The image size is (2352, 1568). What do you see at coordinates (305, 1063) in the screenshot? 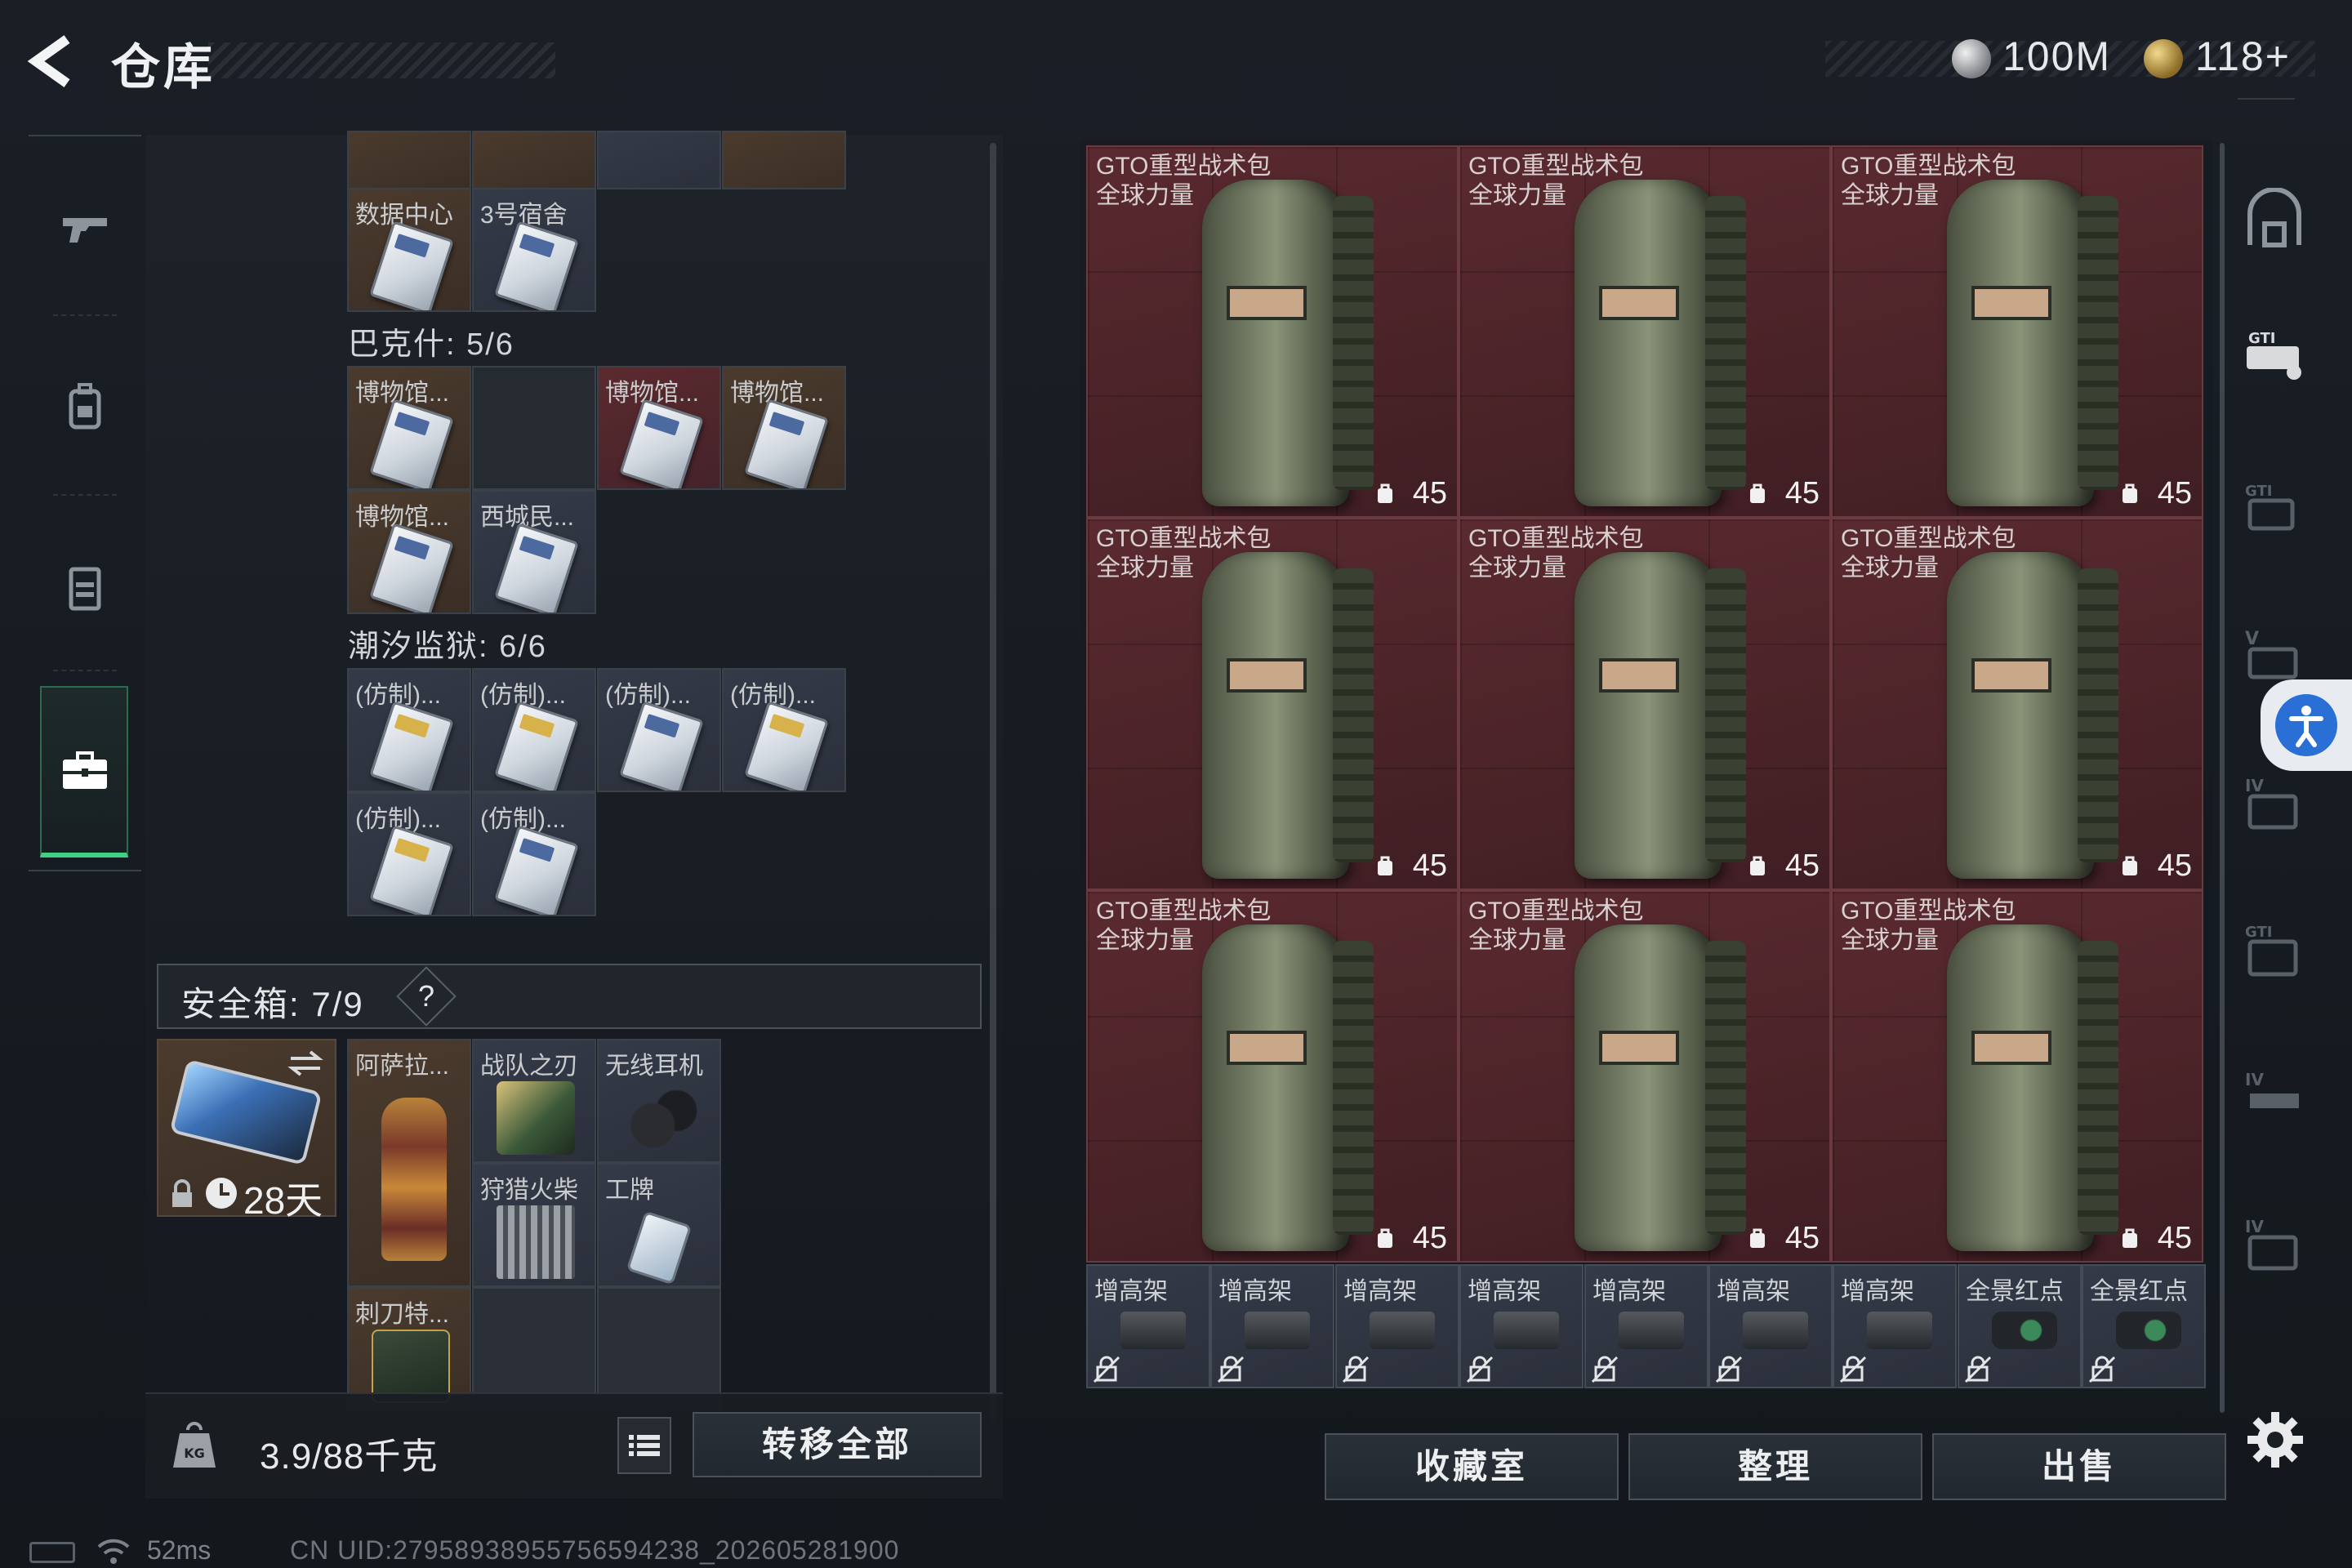
I see `swap-icon` at bounding box center [305, 1063].